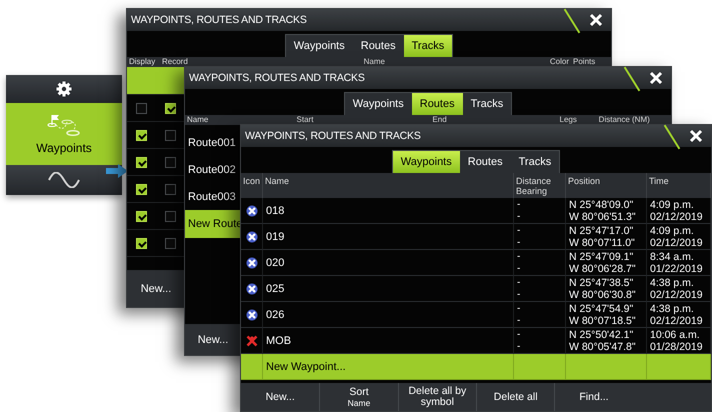 The width and height of the screenshot is (712, 412). What do you see at coordinates (515, 397) in the screenshot?
I see `footer-button: Delete all` at bounding box center [515, 397].